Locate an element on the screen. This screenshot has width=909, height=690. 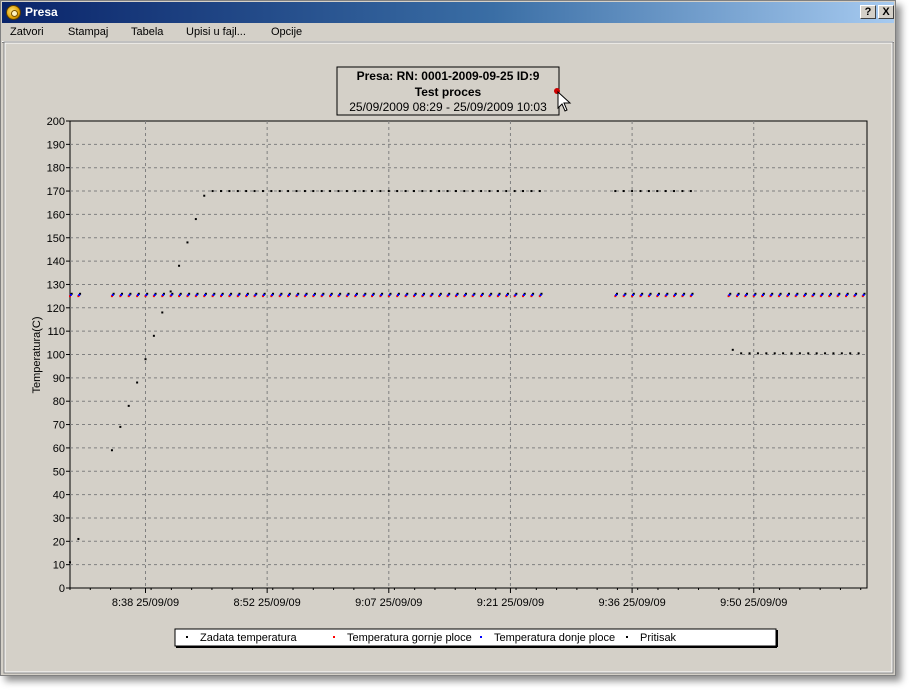
legend-label-2: Temperatura donje ploce is located at coordinates (554, 638).